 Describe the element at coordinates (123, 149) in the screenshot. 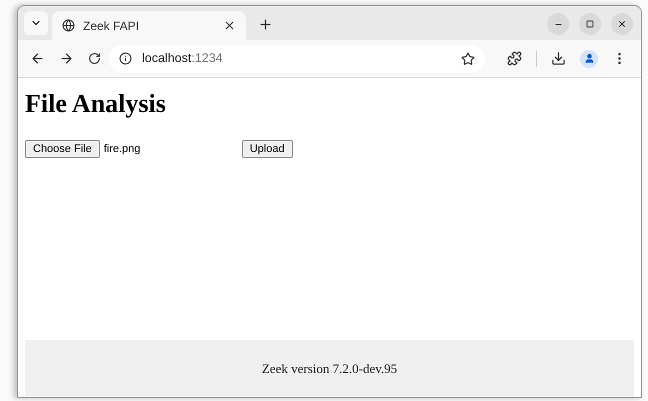

I see `file-name: fire.png` at that location.